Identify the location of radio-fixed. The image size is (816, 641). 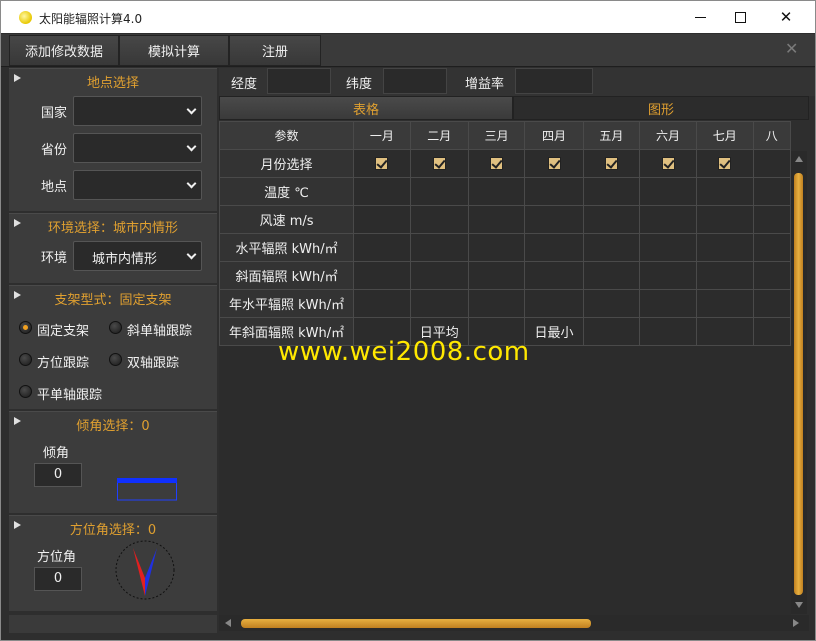
(25, 327).